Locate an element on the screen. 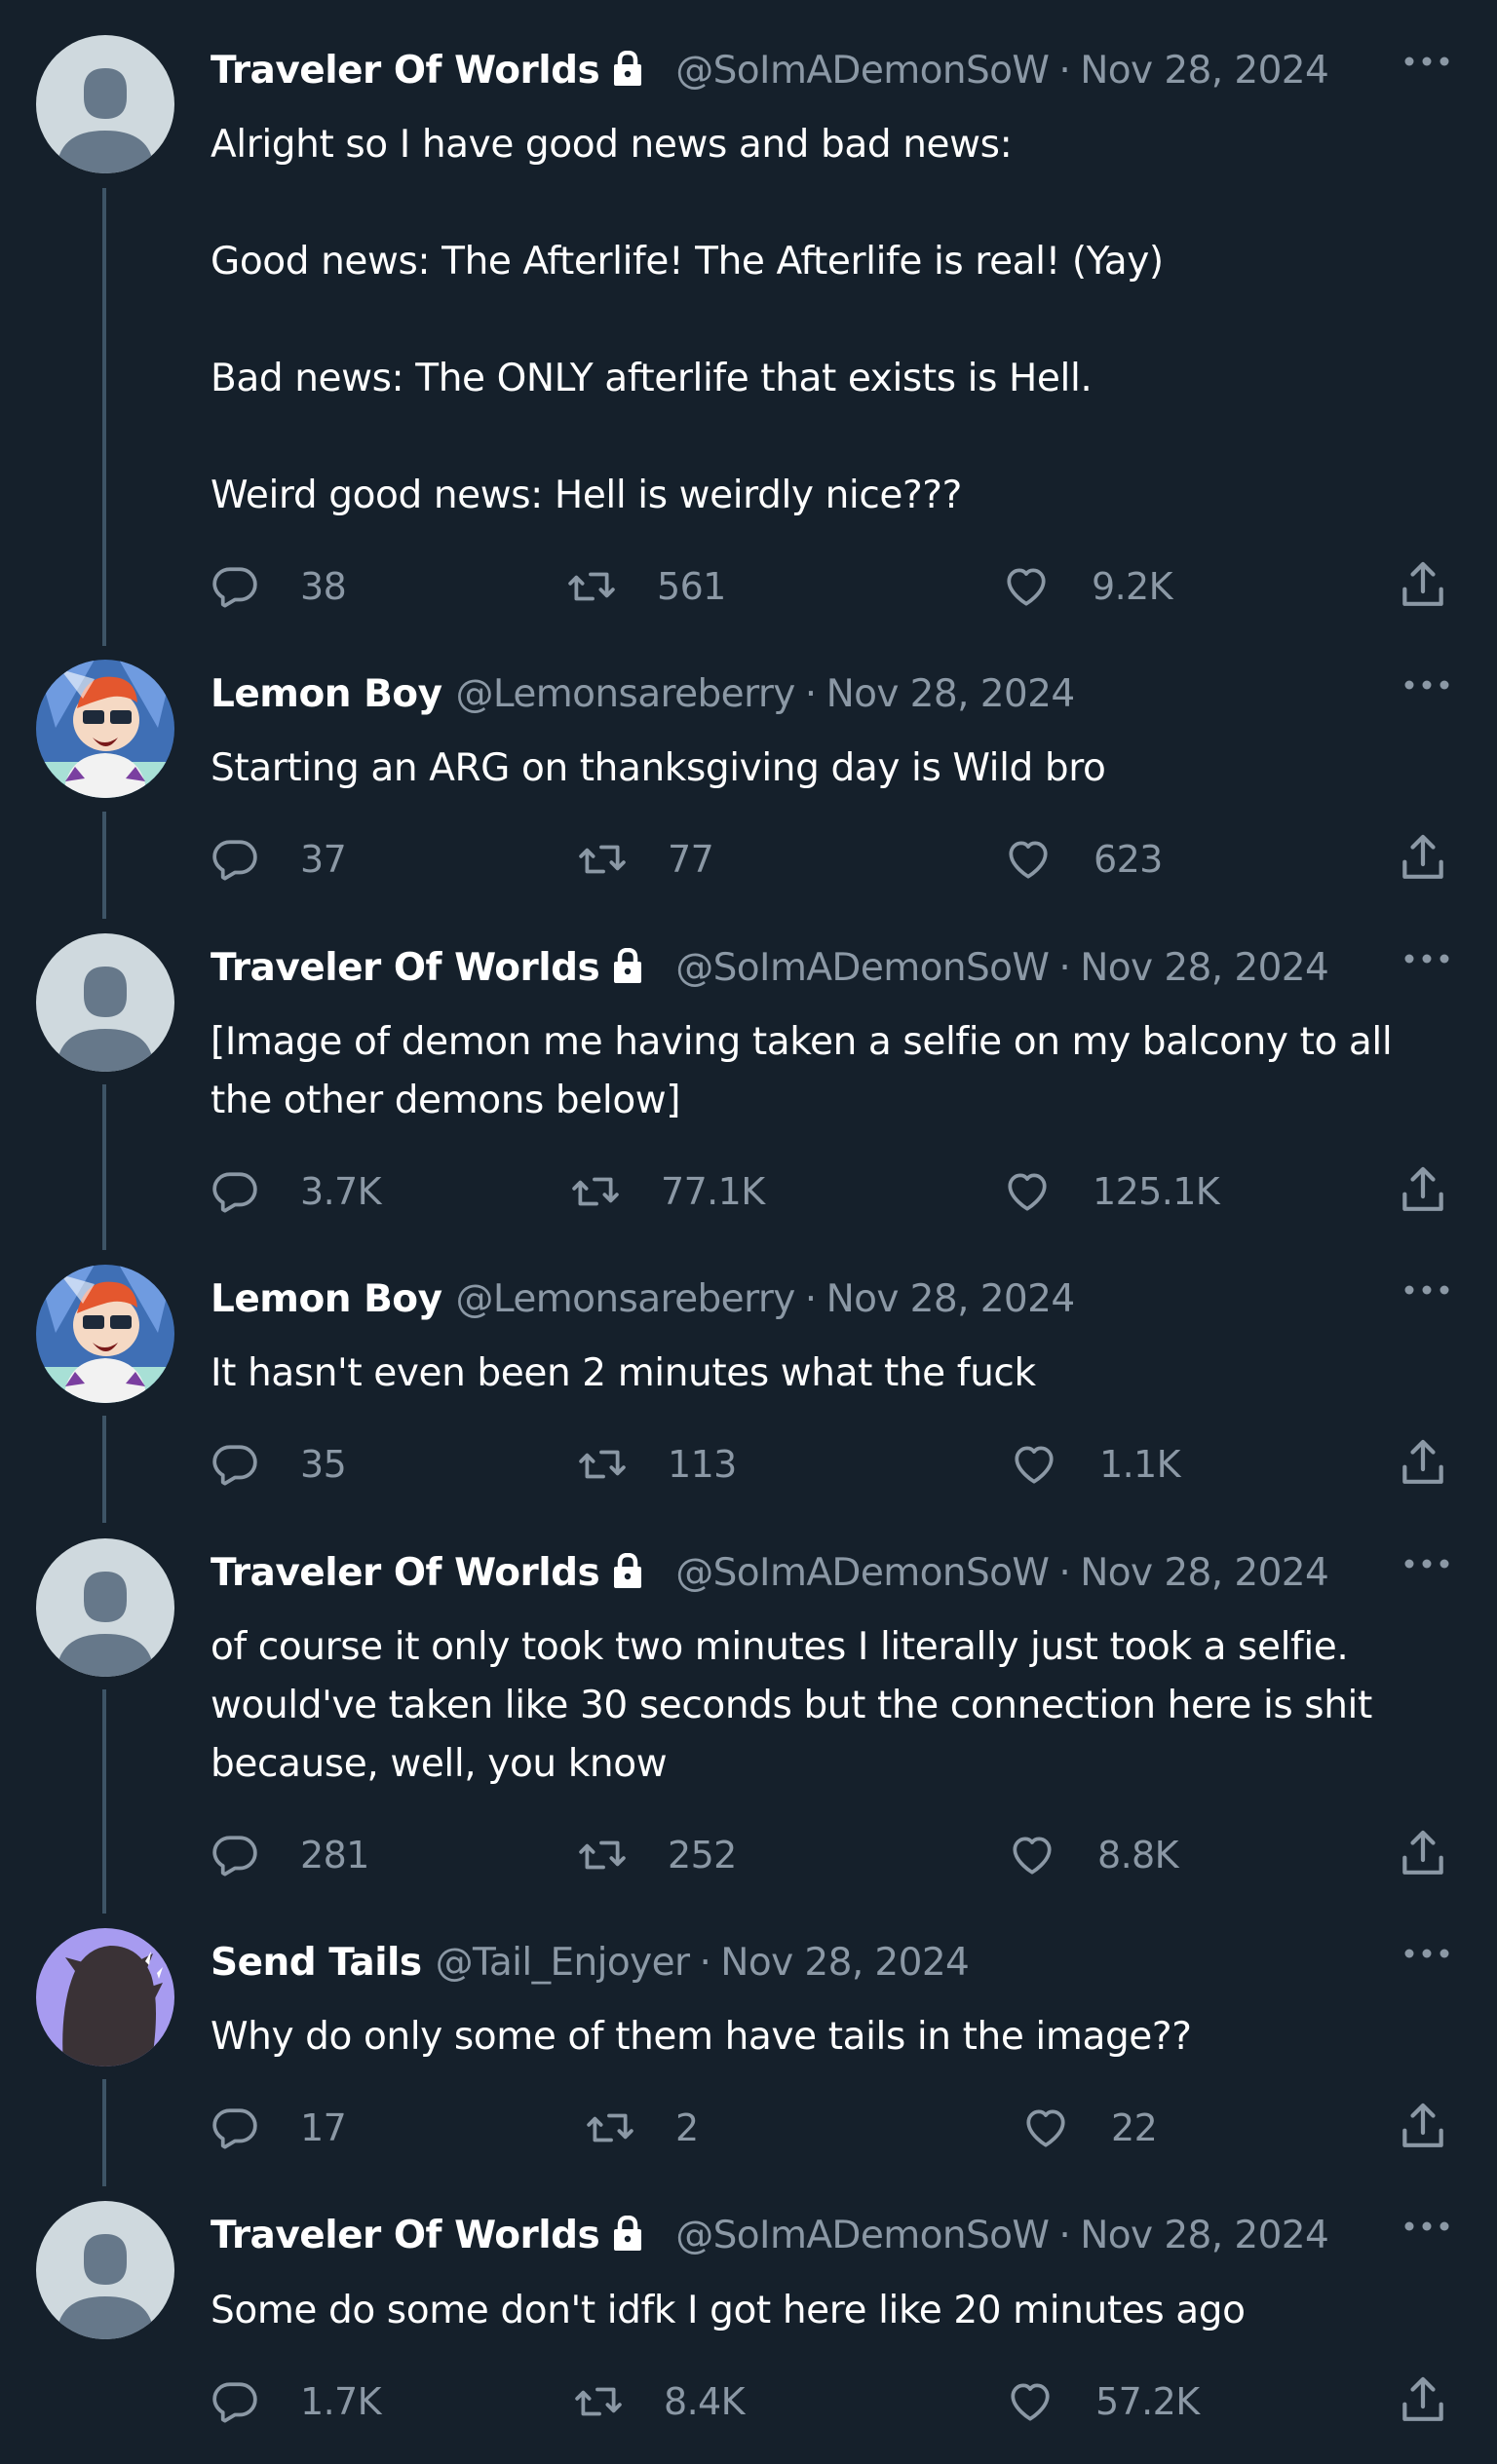 The height and width of the screenshot is (2464, 1497). like-button: 125.1K is located at coordinates (1111, 1191).